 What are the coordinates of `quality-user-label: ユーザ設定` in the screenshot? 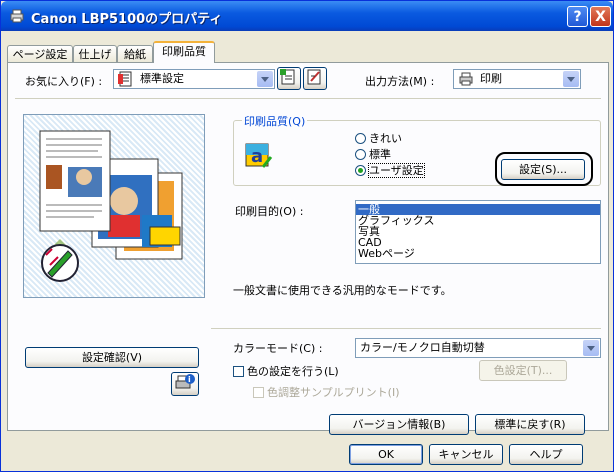 It's located at (396, 170).